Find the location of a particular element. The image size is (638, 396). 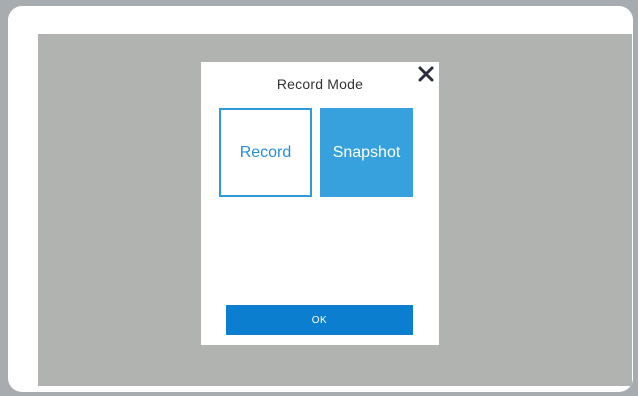

snapshot-mode-button: Snapshot is located at coordinates (366, 152).